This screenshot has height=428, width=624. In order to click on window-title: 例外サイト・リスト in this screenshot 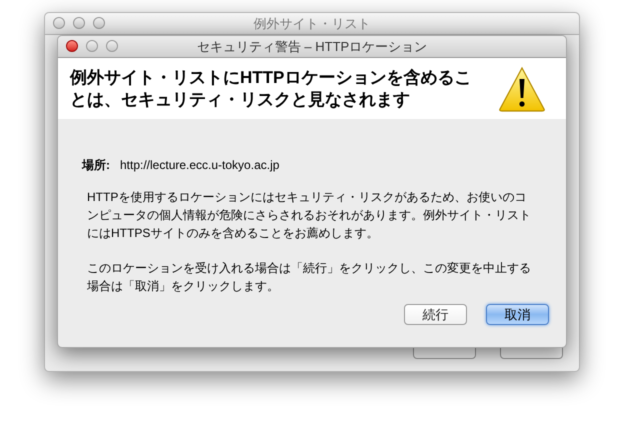, I will do `click(312, 23)`.